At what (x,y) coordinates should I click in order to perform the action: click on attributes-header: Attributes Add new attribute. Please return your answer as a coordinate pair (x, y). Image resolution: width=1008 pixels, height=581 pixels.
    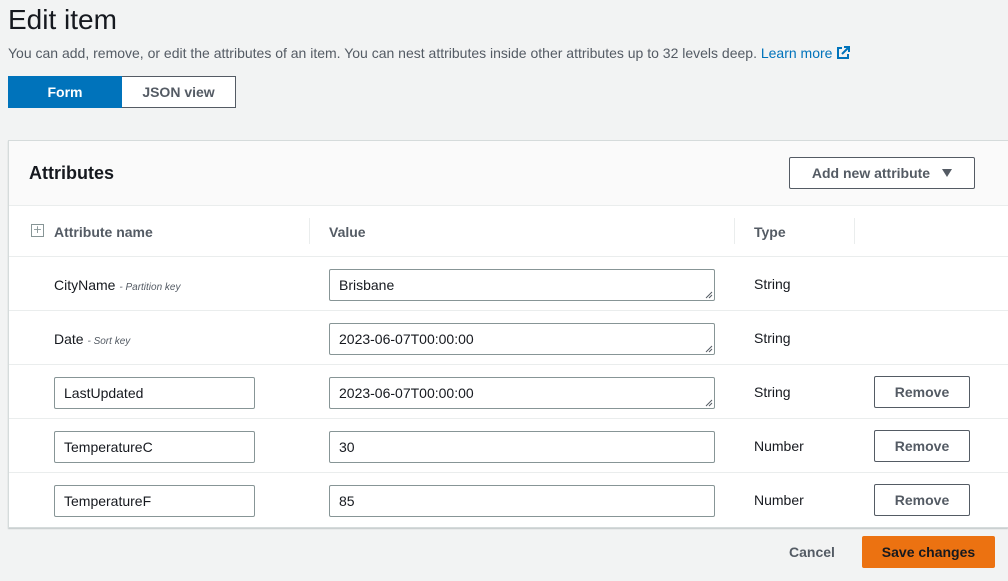
    Looking at the image, I should click on (508, 173).